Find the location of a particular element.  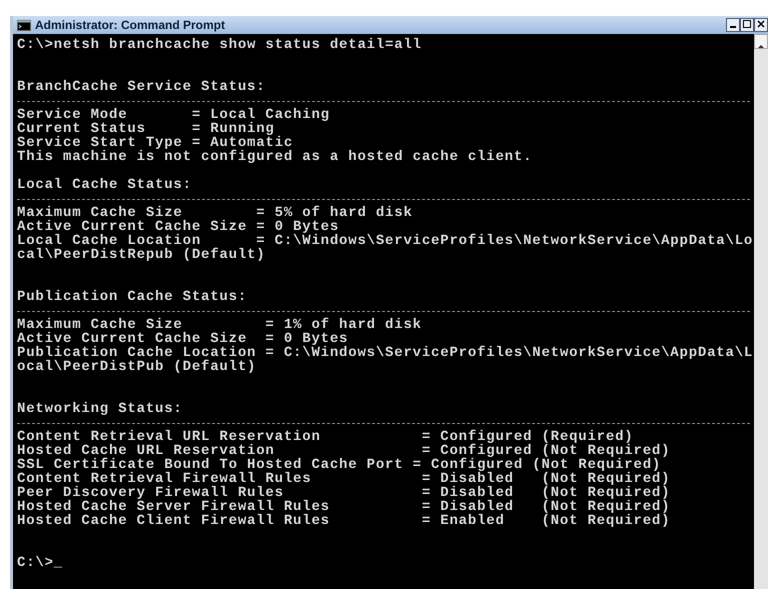

console-line: C:\>_ is located at coordinates (40, 563).